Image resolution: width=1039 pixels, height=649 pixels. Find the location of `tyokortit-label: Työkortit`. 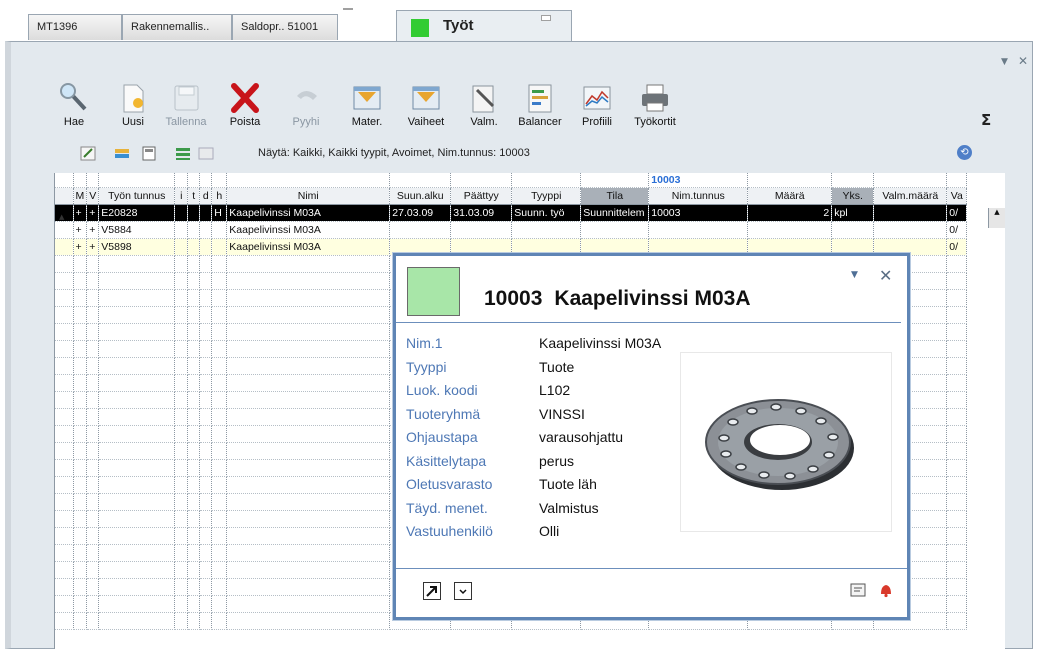

tyokortit-label: Työkortit is located at coordinates (655, 122).